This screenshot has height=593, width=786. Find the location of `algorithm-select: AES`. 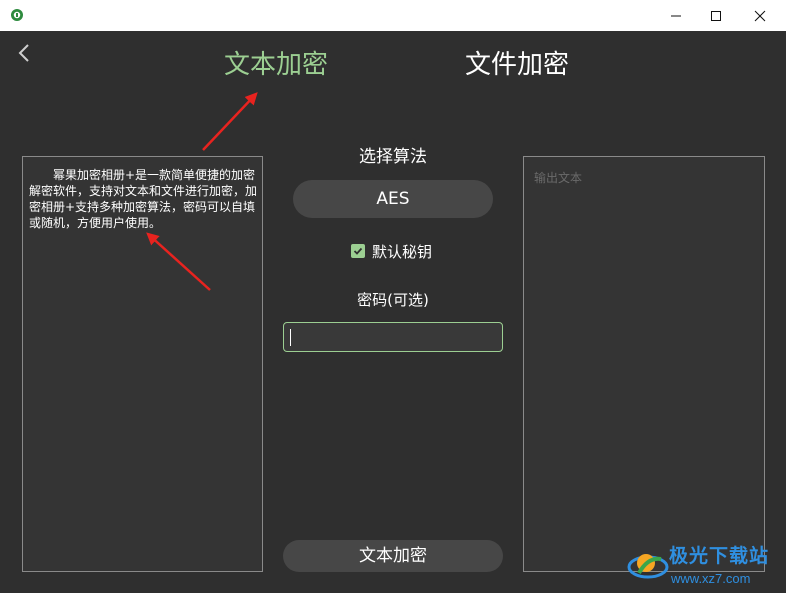

algorithm-select: AES is located at coordinates (393, 199).